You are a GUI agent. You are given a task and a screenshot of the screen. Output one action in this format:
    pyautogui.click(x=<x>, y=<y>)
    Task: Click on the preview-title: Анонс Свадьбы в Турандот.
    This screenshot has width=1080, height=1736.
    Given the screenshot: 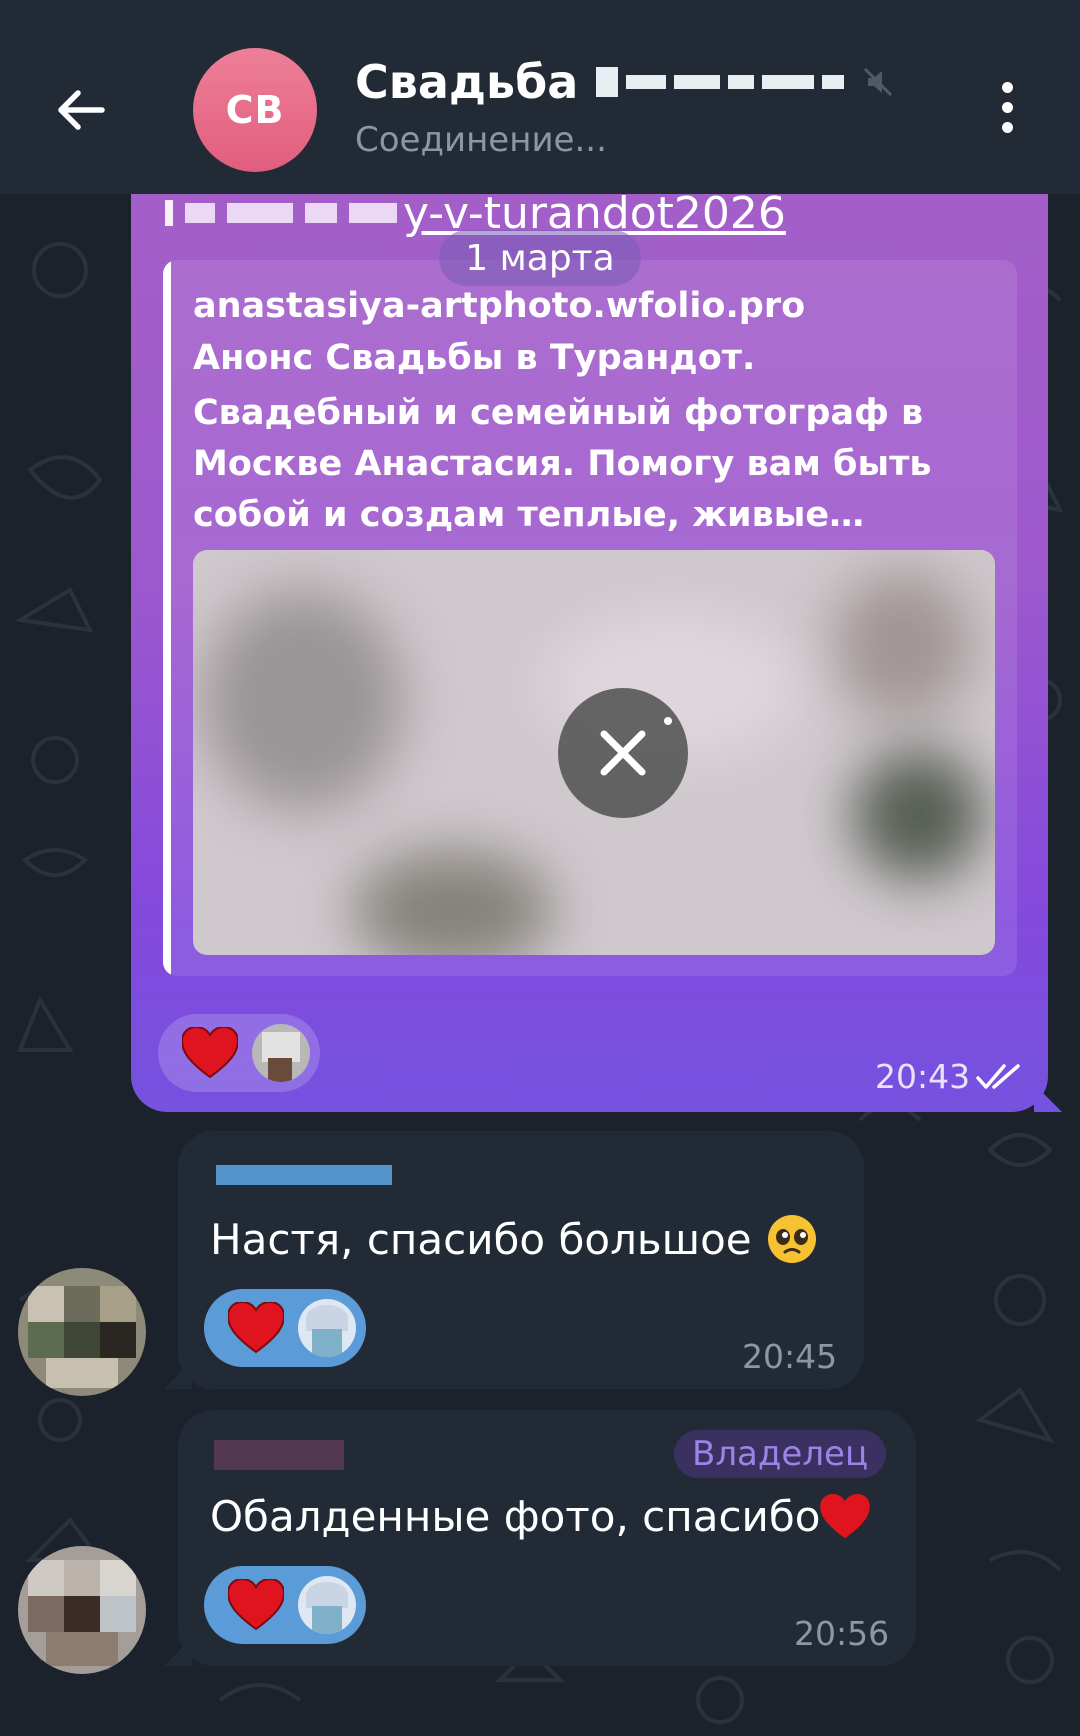 What is the action you would take?
    pyautogui.click(x=474, y=358)
    